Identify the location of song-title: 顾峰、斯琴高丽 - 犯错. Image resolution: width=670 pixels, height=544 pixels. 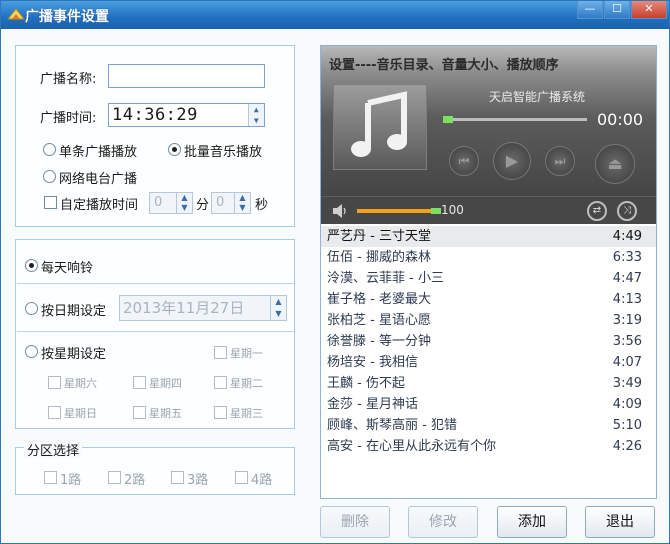
(392, 425).